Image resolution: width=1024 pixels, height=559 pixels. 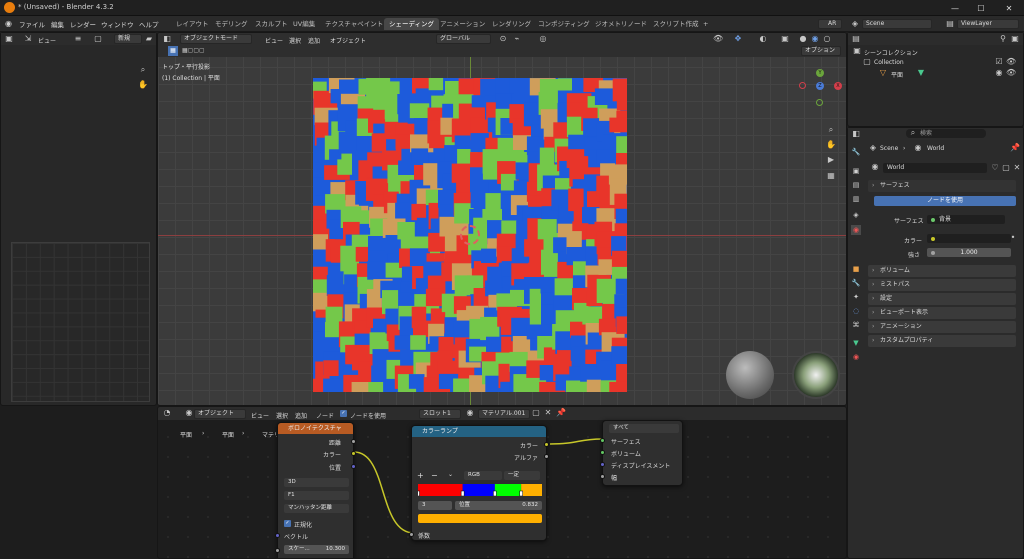 What do you see at coordinates (969, 252) in the screenshot?
I see `strength-field: 1.000` at bounding box center [969, 252].